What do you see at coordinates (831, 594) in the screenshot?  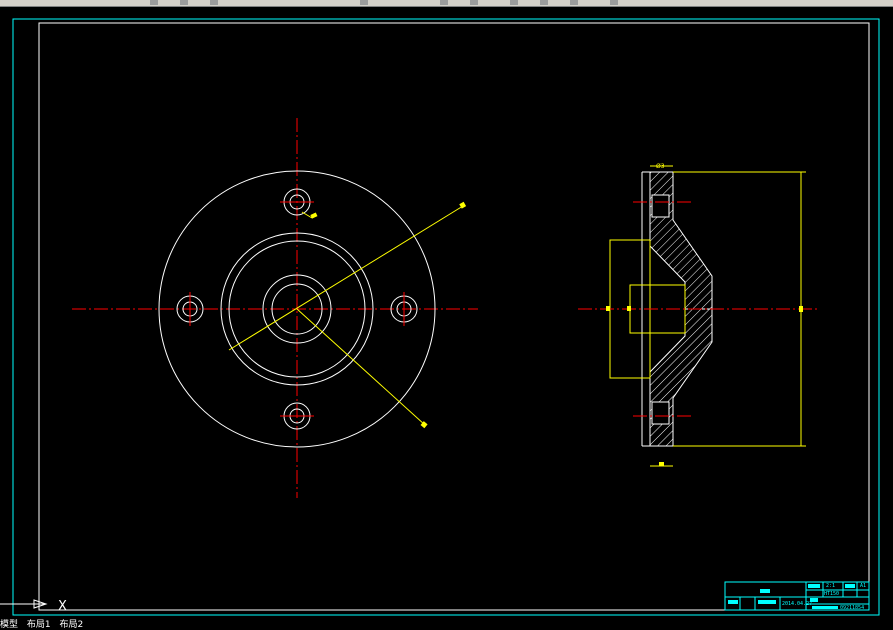 I see `title-material: HT150` at bounding box center [831, 594].